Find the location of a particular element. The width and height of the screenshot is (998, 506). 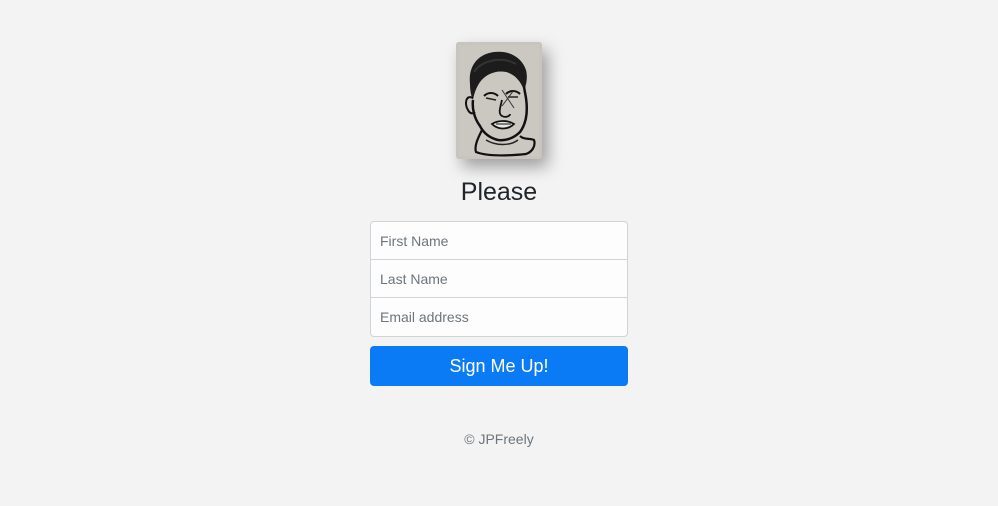

email-input is located at coordinates (499, 317).